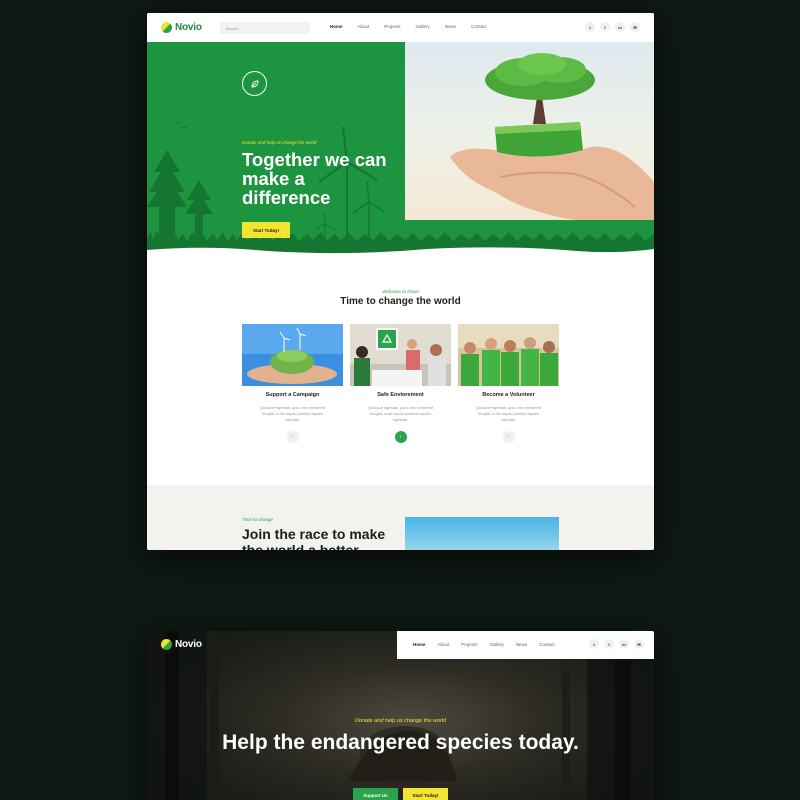  What do you see at coordinates (292, 395) in the screenshot?
I see `card-title: Support a Campaign` at bounding box center [292, 395].